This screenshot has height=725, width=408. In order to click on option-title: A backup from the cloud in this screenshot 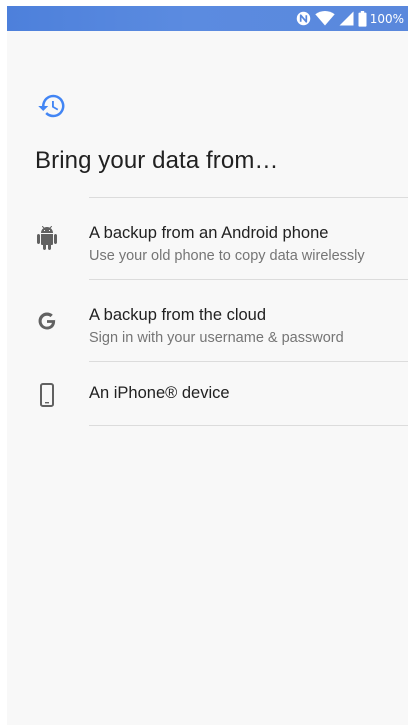, I will do `click(178, 315)`.